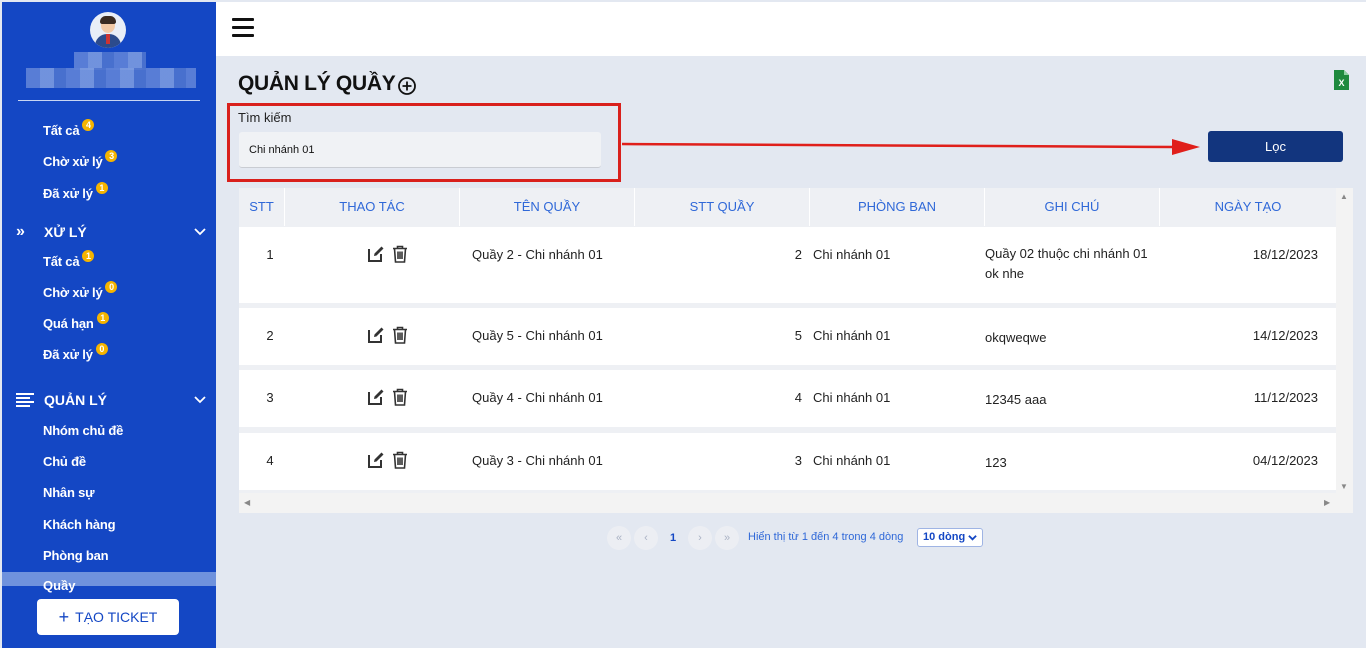 The width and height of the screenshot is (1366, 648). What do you see at coordinates (950, 537) in the screenshot?
I see `page-size-select: 10 dòng` at bounding box center [950, 537].